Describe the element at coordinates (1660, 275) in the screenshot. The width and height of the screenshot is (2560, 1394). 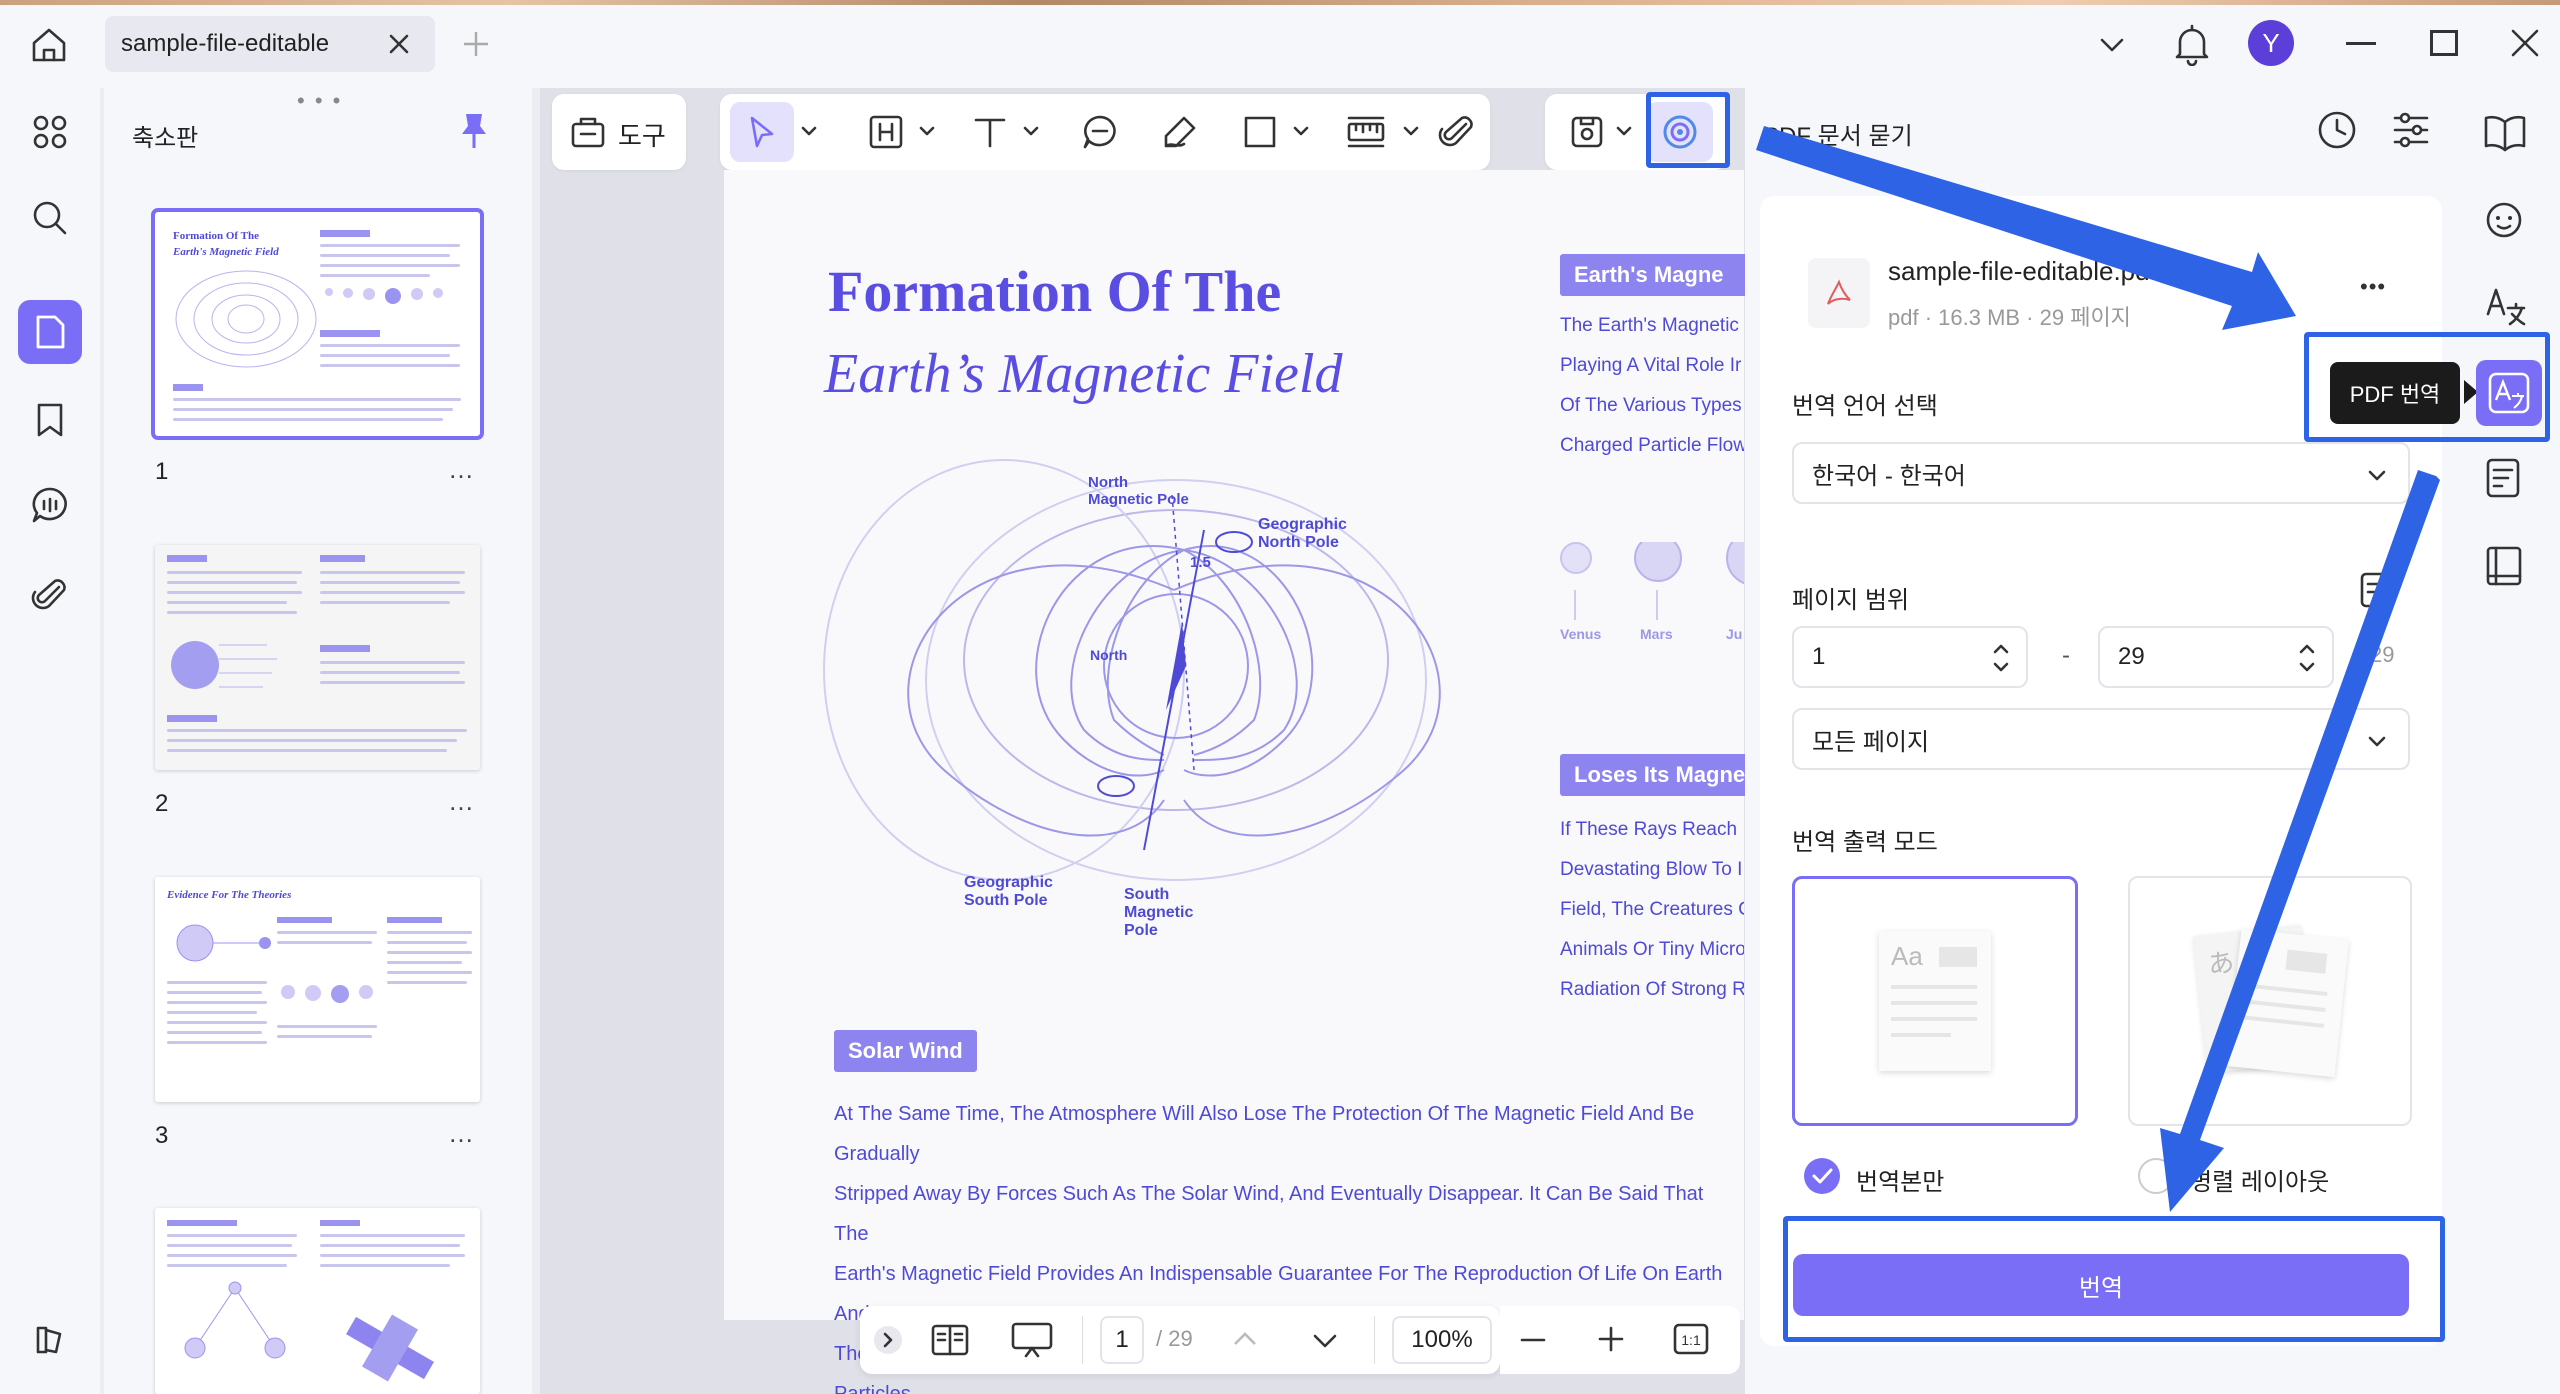
I see `earths-magnetic-tag: Earth's Magne` at that location.